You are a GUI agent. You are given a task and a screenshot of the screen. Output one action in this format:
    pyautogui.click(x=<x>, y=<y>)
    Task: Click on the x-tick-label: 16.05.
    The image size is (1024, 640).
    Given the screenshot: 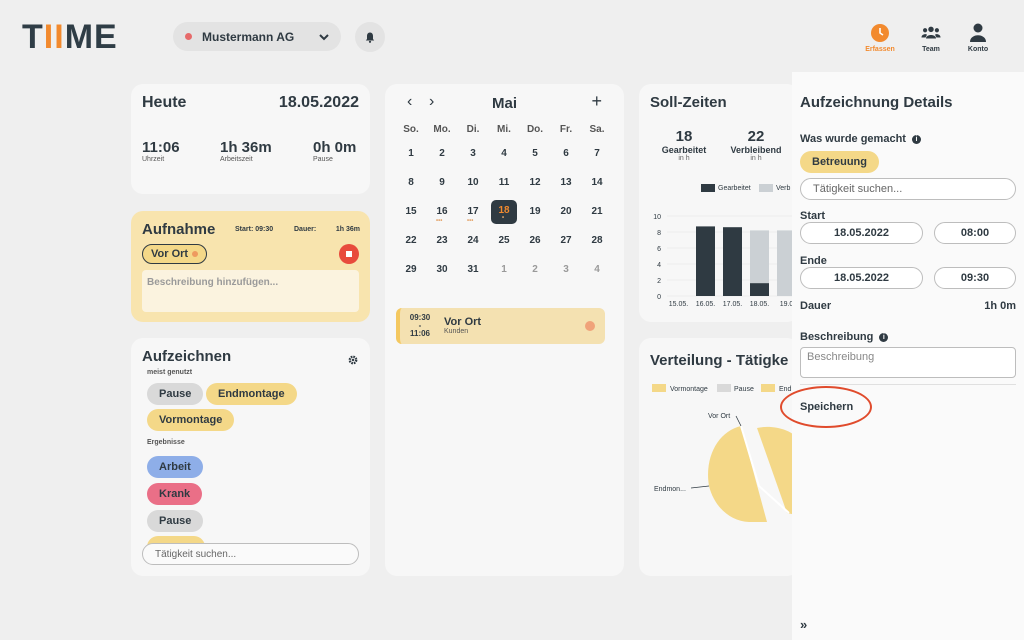 What is the action you would take?
    pyautogui.click(x=706, y=304)
    